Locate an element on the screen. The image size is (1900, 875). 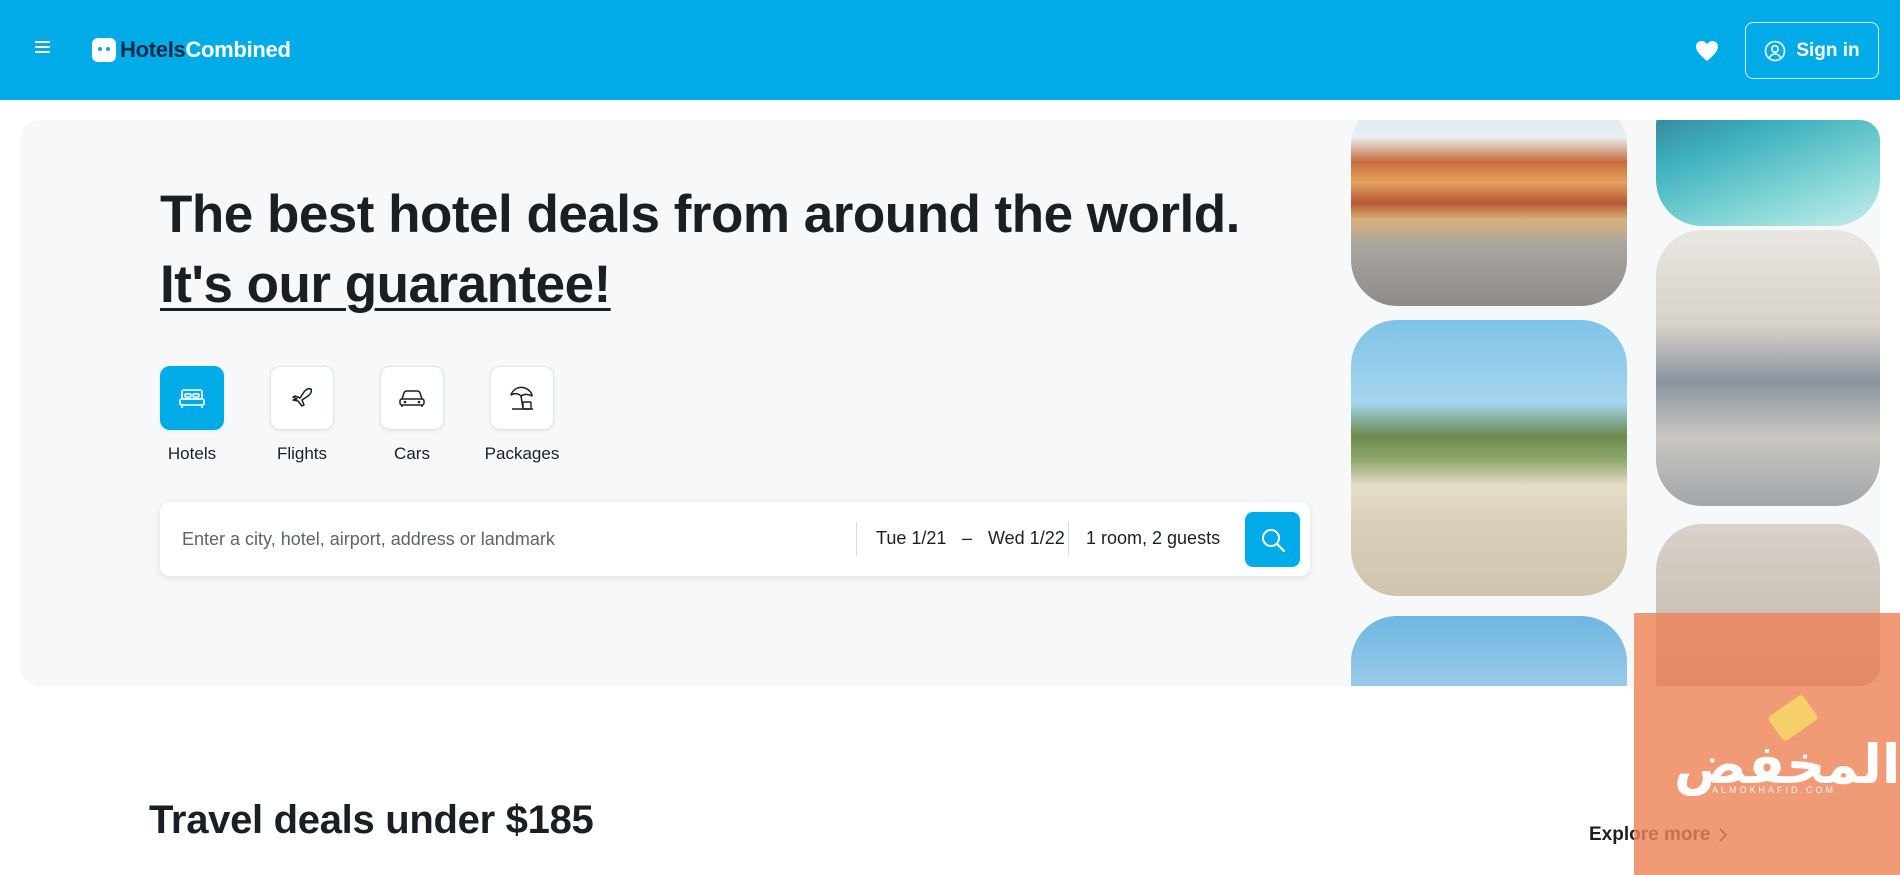
hotel-bedroom-photo is located at coordinates (1768, 368).